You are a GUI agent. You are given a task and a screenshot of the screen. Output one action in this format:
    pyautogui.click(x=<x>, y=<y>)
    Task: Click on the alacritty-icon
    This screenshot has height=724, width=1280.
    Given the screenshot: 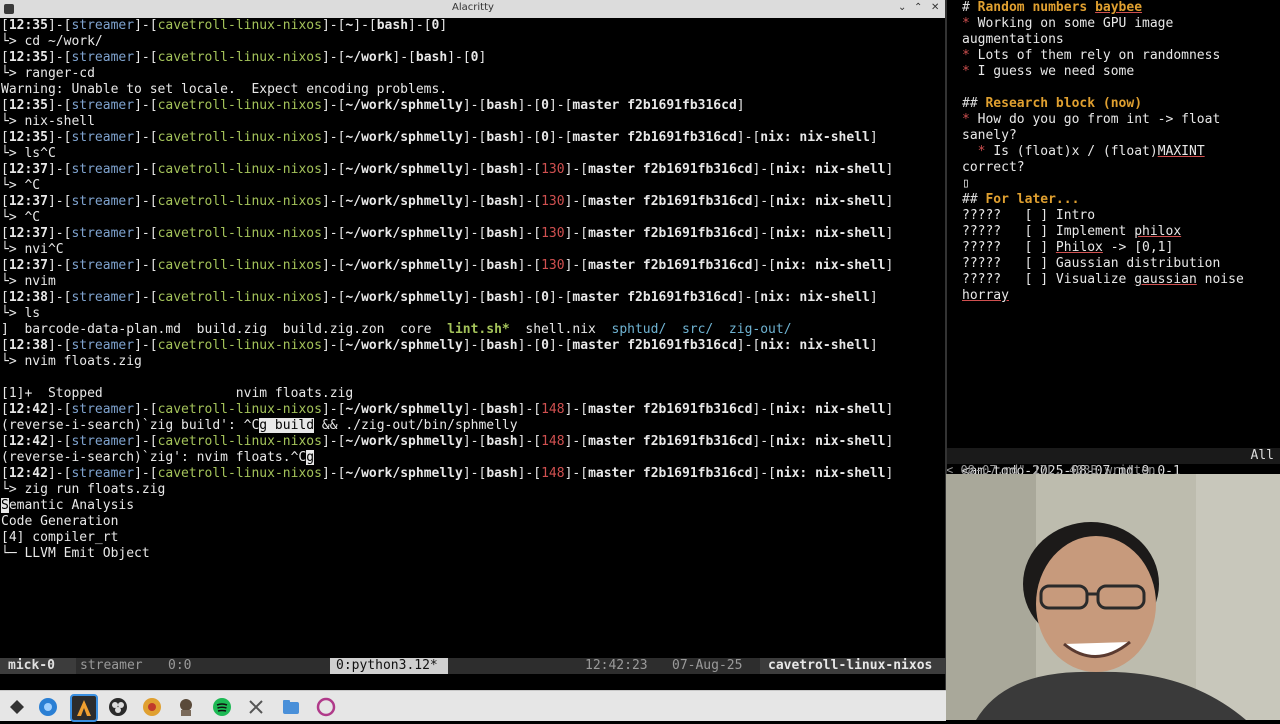 What is the action you would take?
    pyautogui.click(x=84, y=708)
    